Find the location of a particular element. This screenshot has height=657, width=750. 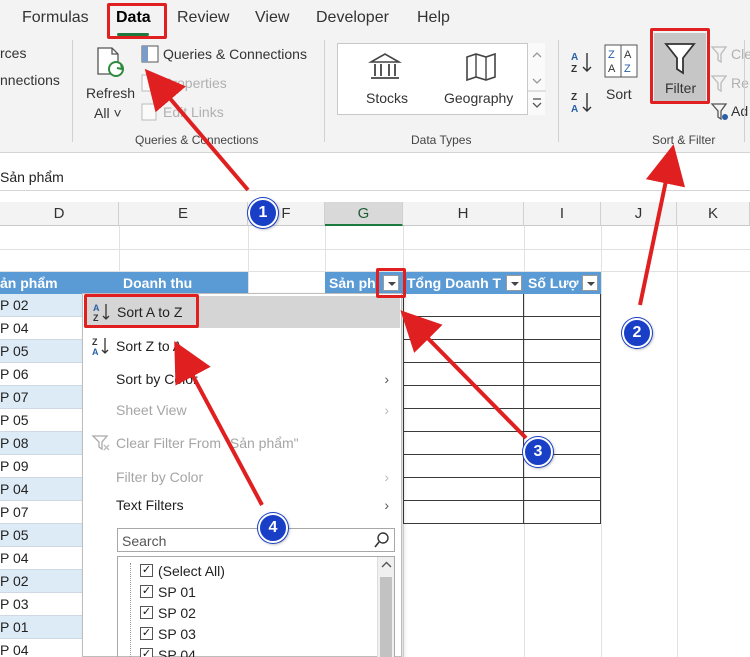

column-header-h: H is located at coordinates (463, 214).